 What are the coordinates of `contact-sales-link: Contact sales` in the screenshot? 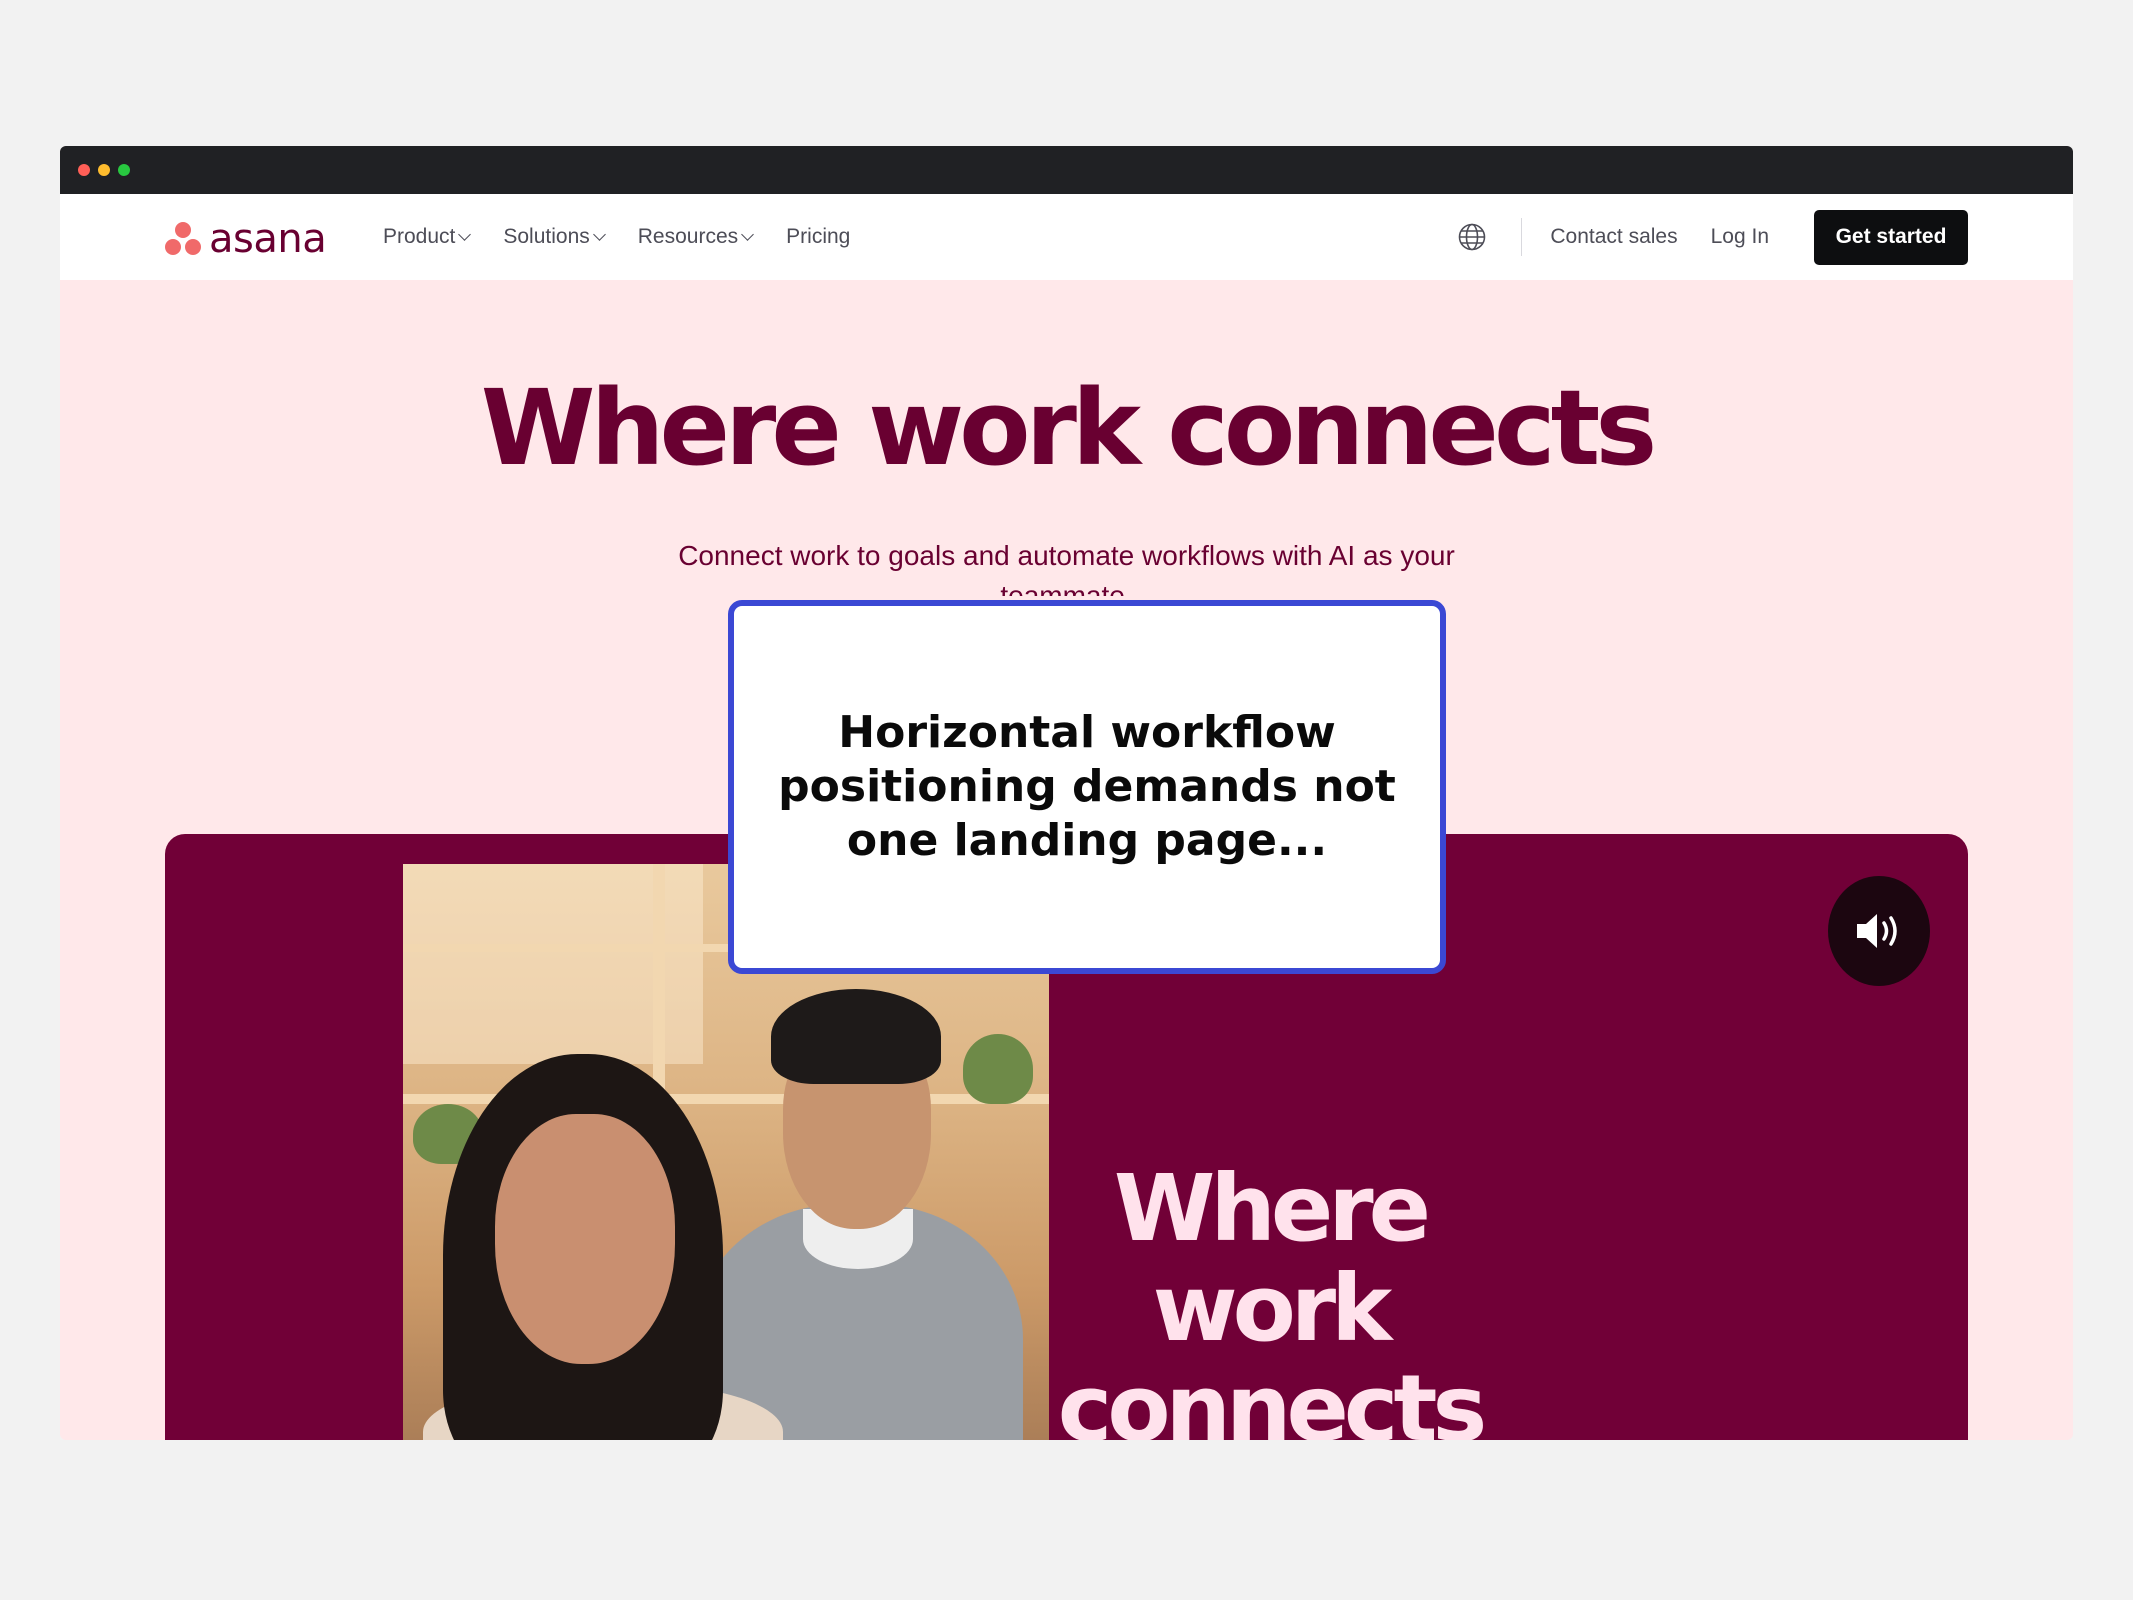 It's located at (1613, 237).